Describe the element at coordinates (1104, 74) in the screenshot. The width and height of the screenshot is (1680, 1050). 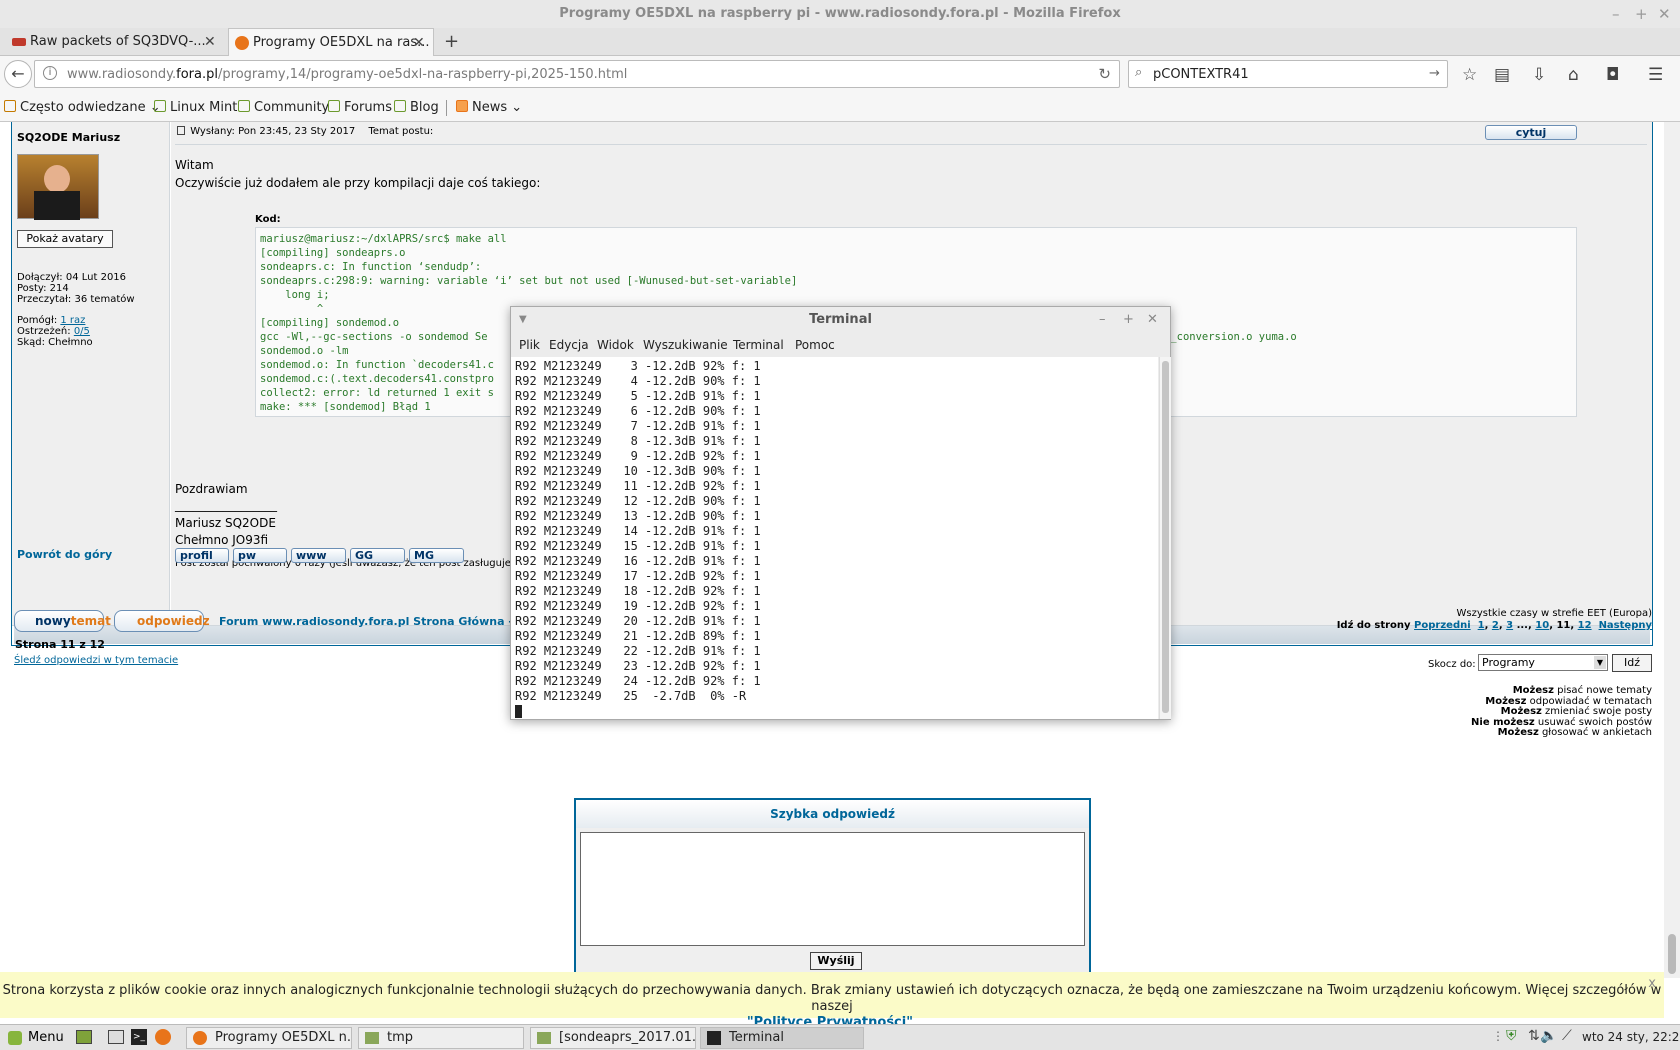
I see `reload-icon: ↻` at that location.